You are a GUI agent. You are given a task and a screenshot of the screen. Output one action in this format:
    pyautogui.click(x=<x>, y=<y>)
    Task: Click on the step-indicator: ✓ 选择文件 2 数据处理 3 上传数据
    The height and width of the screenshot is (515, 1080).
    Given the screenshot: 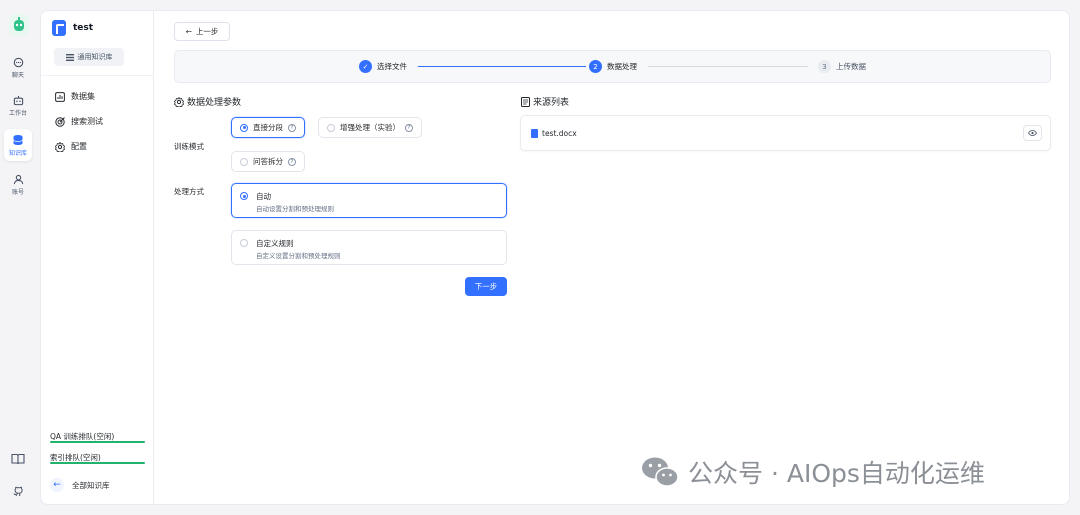 What is the action you would take?
    pyautogui.click(x=612, y=66)
    